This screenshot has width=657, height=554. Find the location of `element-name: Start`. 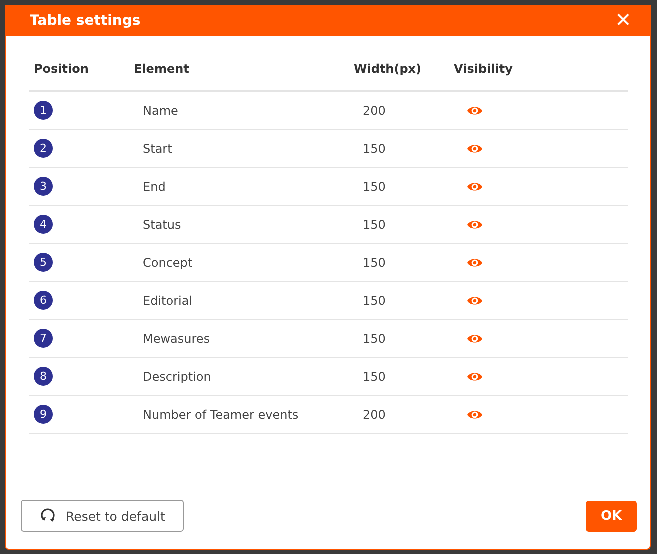

element-name: Start is located at coordinates (157, 149).